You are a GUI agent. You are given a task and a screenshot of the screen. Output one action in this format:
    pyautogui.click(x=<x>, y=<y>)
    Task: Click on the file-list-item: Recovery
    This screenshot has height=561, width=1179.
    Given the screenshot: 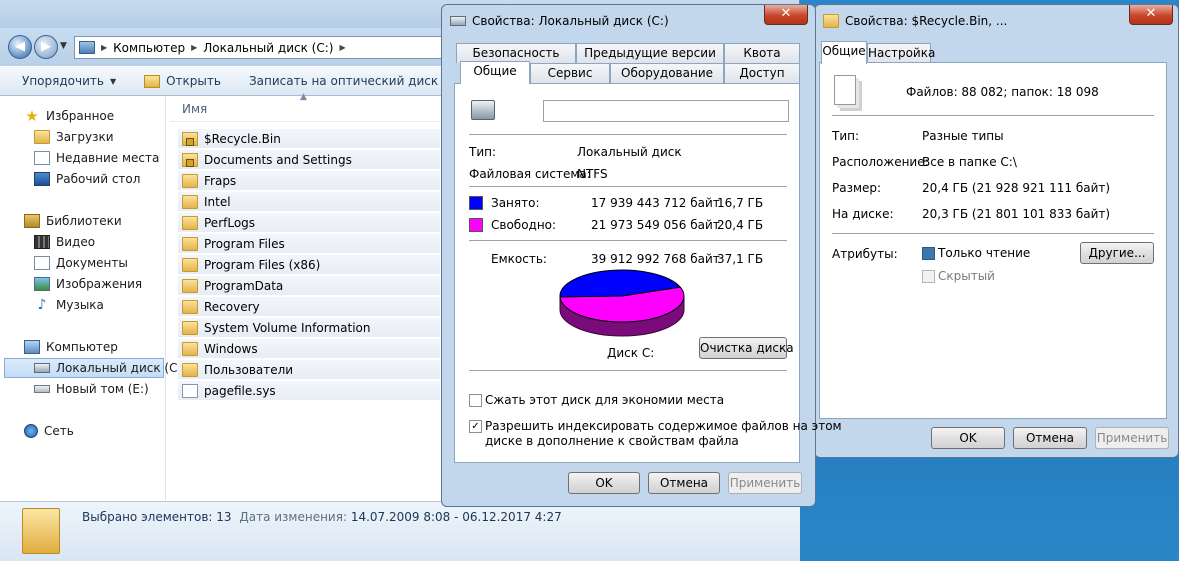 What is the action you would take?
    pyautogui.click(x=309, y=307)
    